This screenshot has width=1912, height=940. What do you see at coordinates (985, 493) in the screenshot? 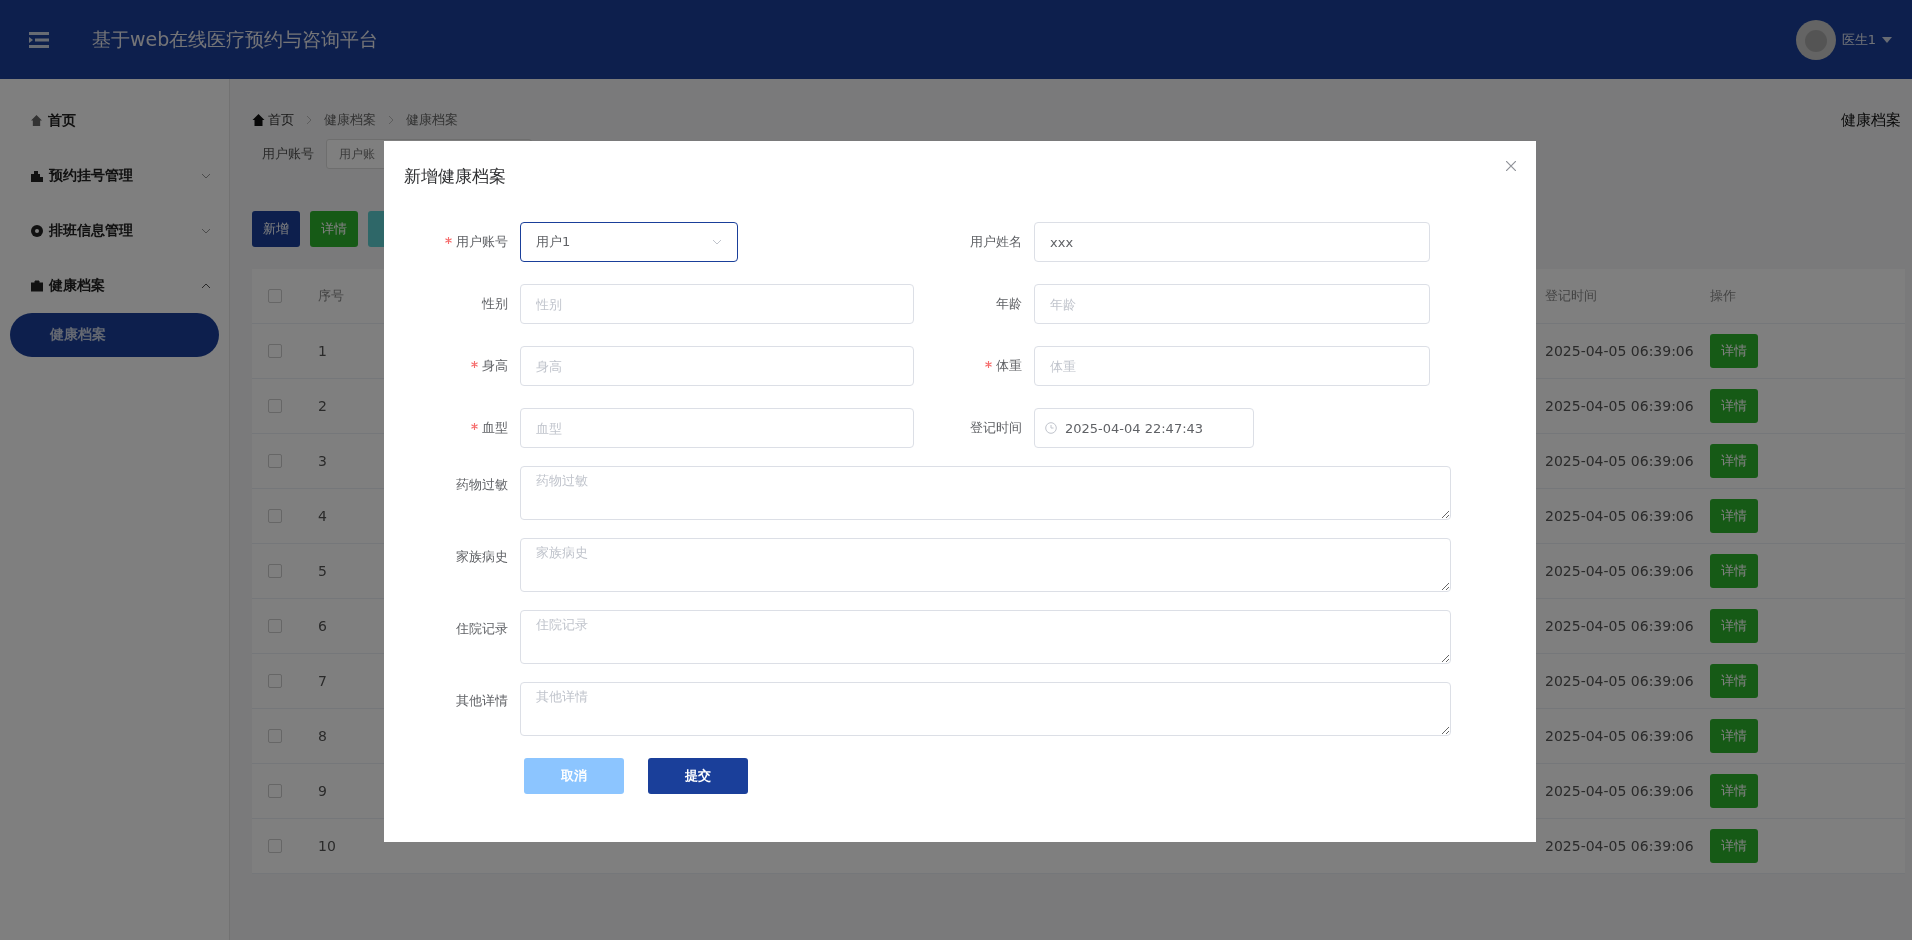
I see `text-area: 药物过敏` at bounding box center [985, 493].